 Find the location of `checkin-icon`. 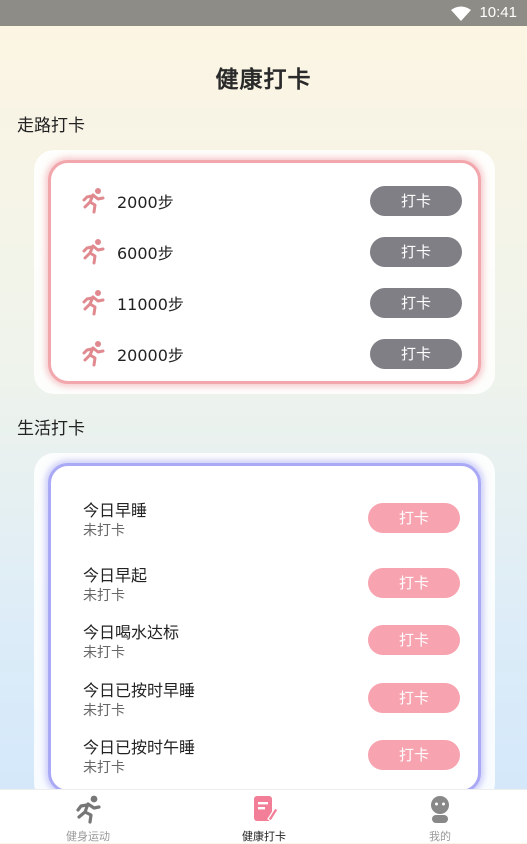

checkin-icon is located at coordinates (266, 809).